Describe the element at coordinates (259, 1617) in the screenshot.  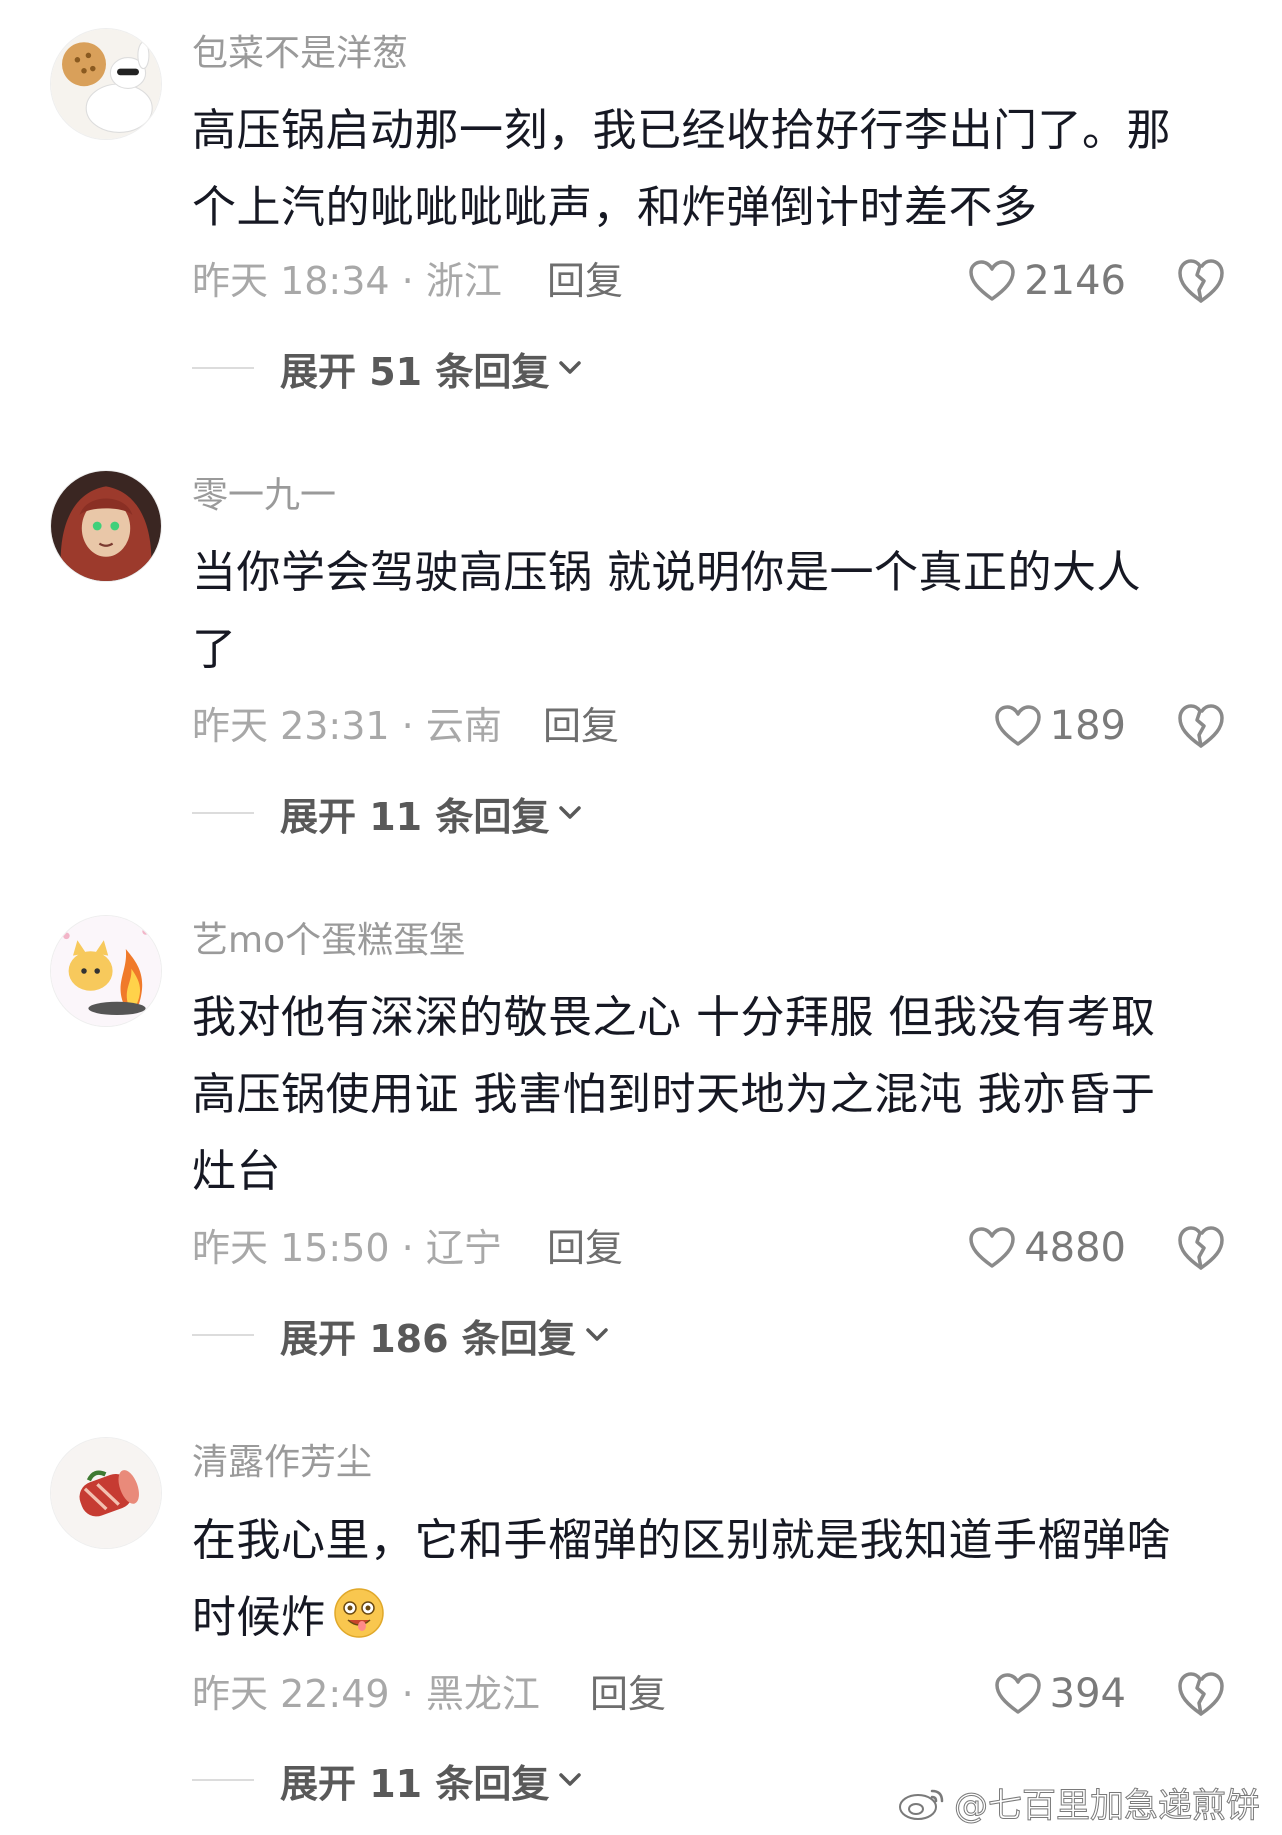
I see `comment-line-text: 时候炸` at that location.